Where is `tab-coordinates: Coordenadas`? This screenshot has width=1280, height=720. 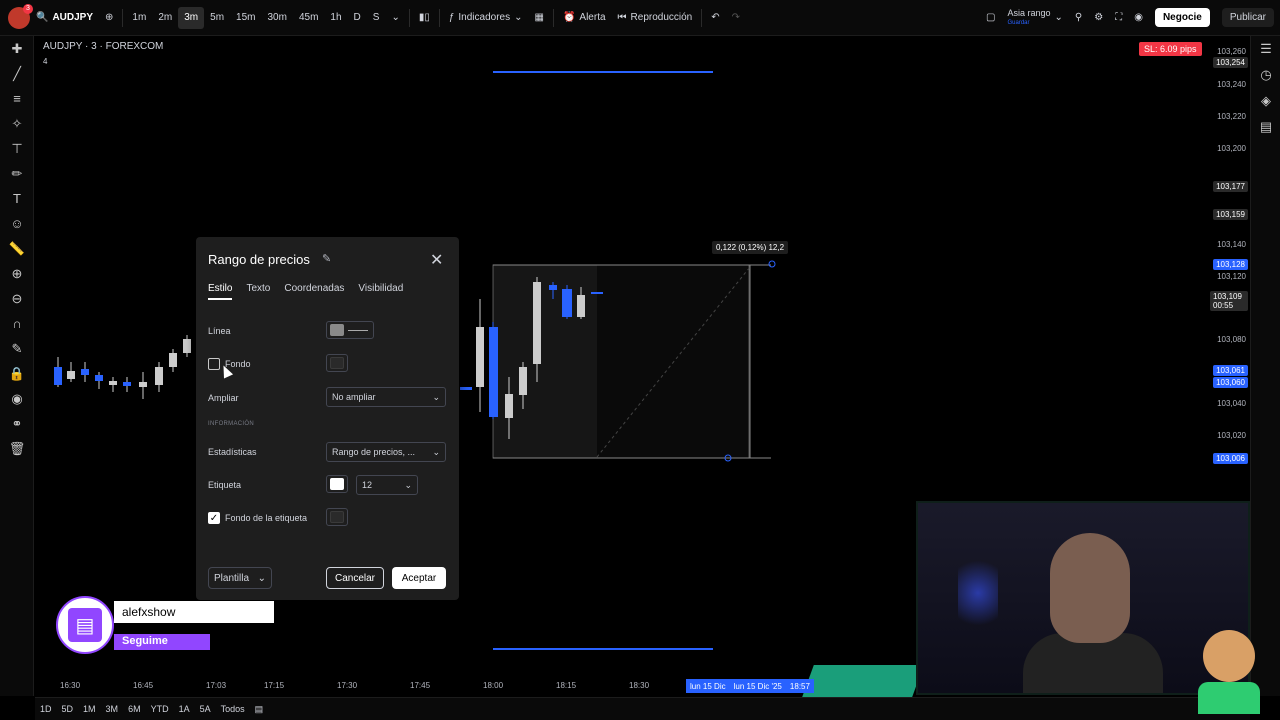
tab-coordinates: Coordenadas is located at coordinates (314, 291).